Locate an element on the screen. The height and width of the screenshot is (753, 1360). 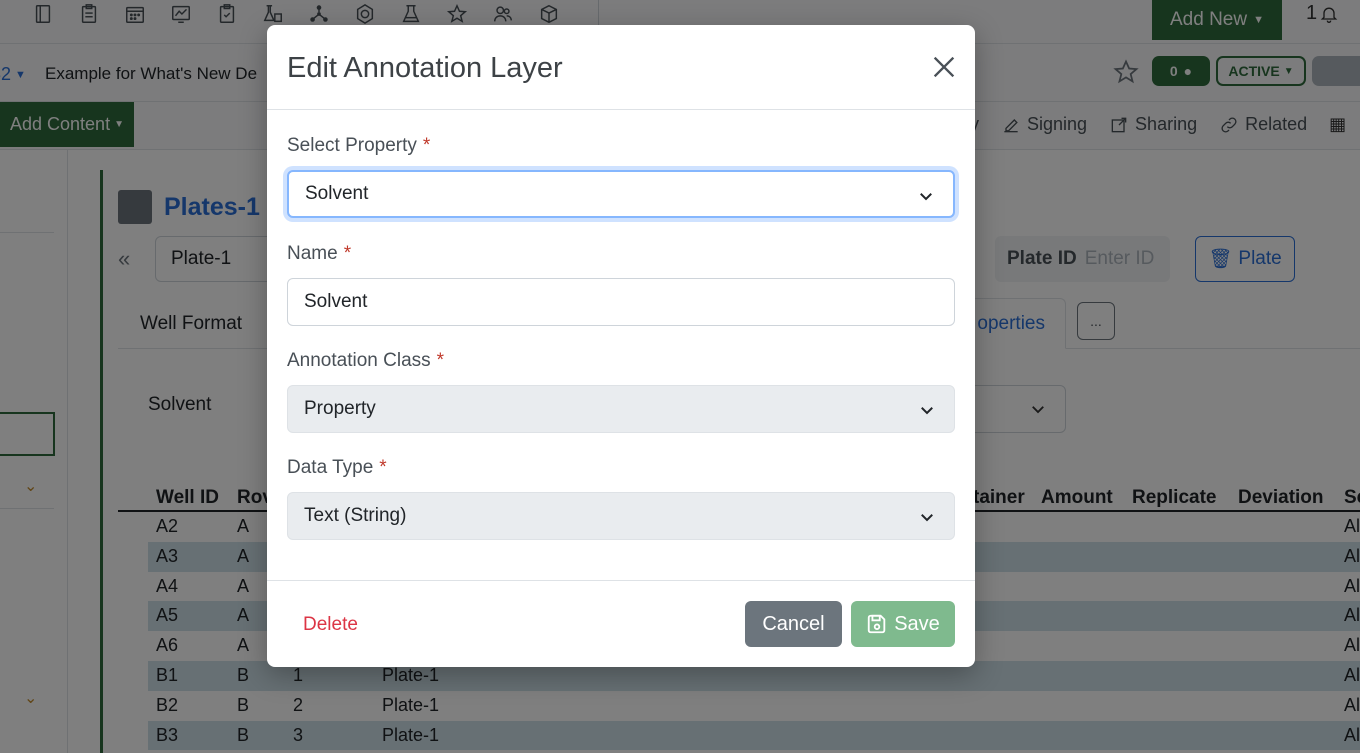
data-type-label-text: Data Type is located at coordinates (330, 467).